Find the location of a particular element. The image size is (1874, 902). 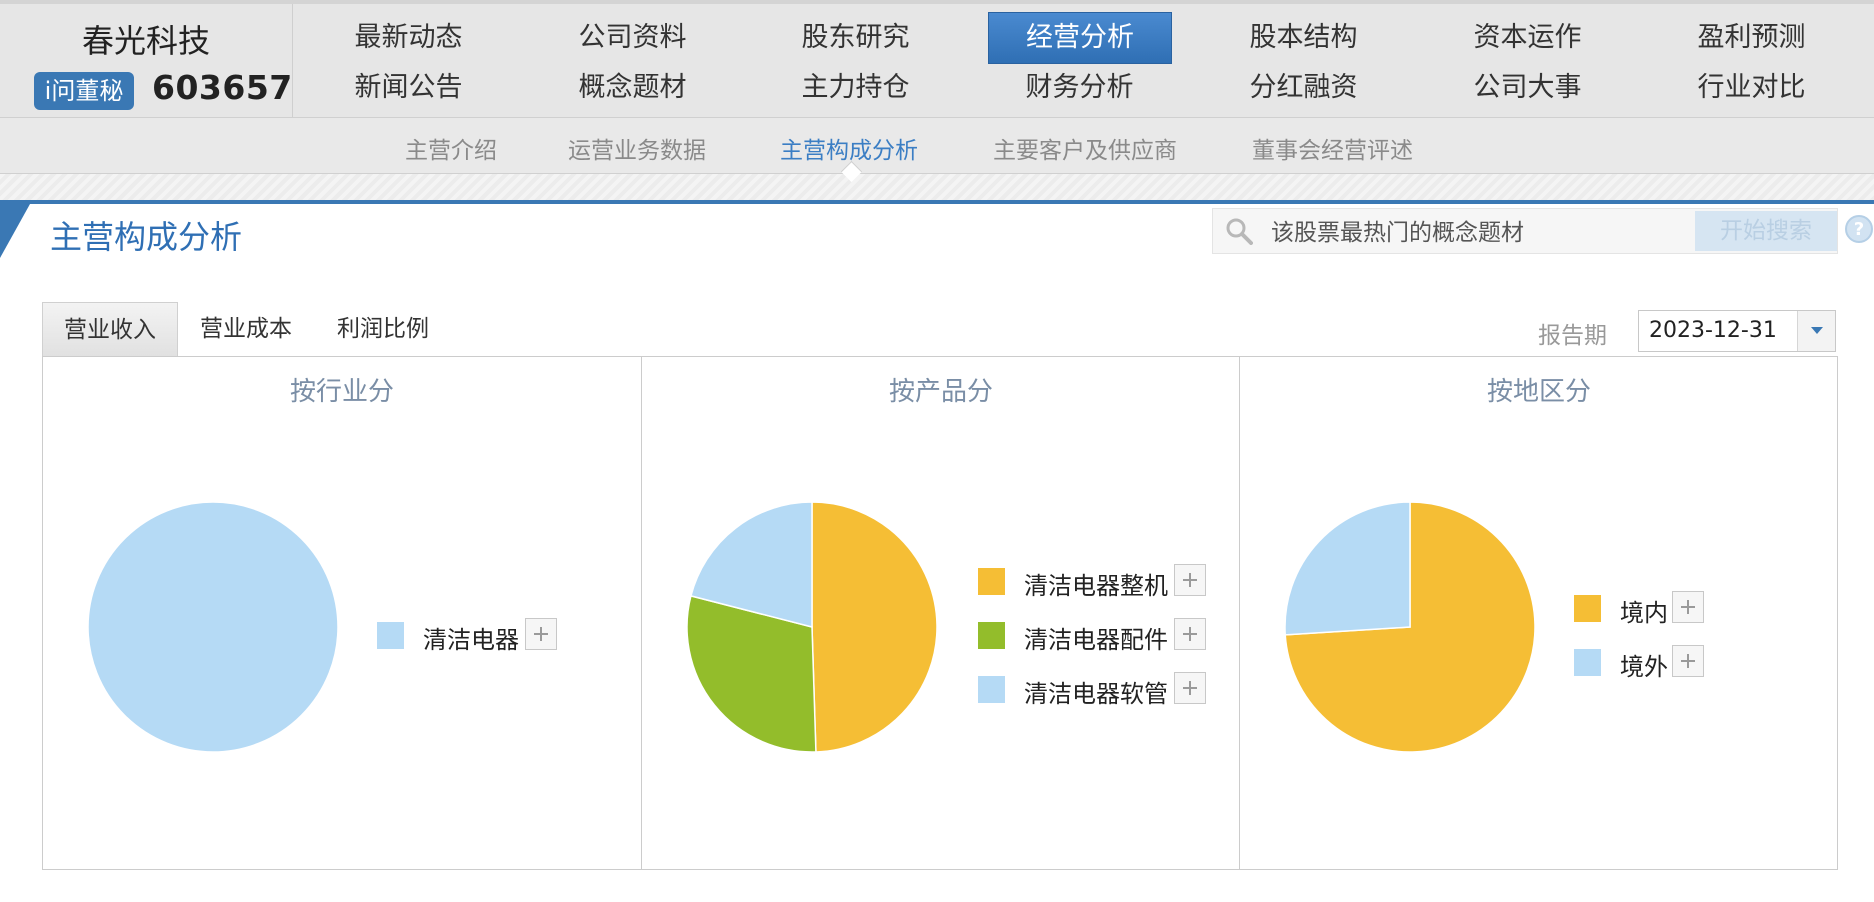

help-icon: ? is located at coordinates (1859, 229).